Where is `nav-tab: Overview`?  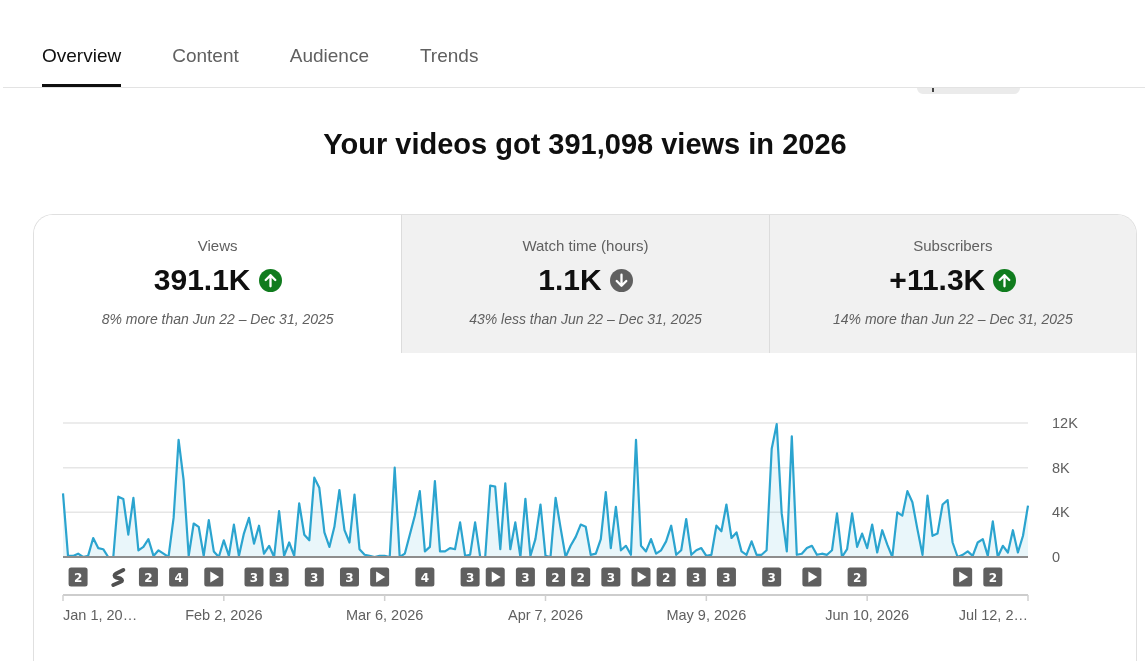
nav-tab: Overview is located at coordinates (82, 66).